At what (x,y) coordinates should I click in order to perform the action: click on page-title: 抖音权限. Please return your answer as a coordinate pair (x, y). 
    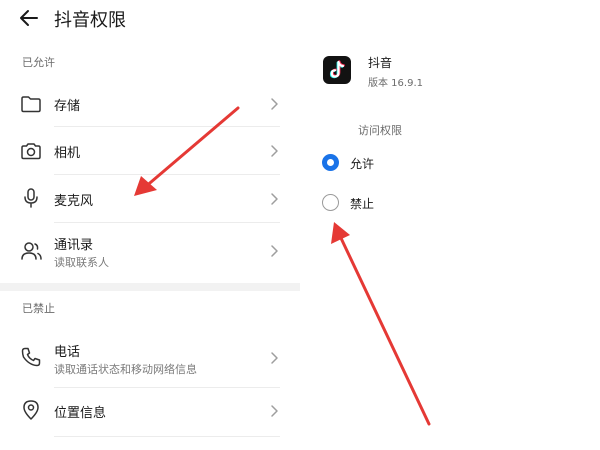
    Looking at the image, I should click on (90, 20).